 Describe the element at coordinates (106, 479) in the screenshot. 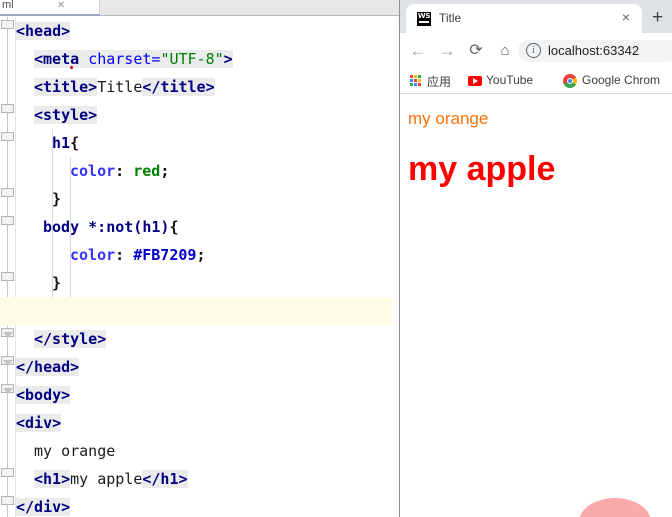

I see `code-token: my apple` at that location.